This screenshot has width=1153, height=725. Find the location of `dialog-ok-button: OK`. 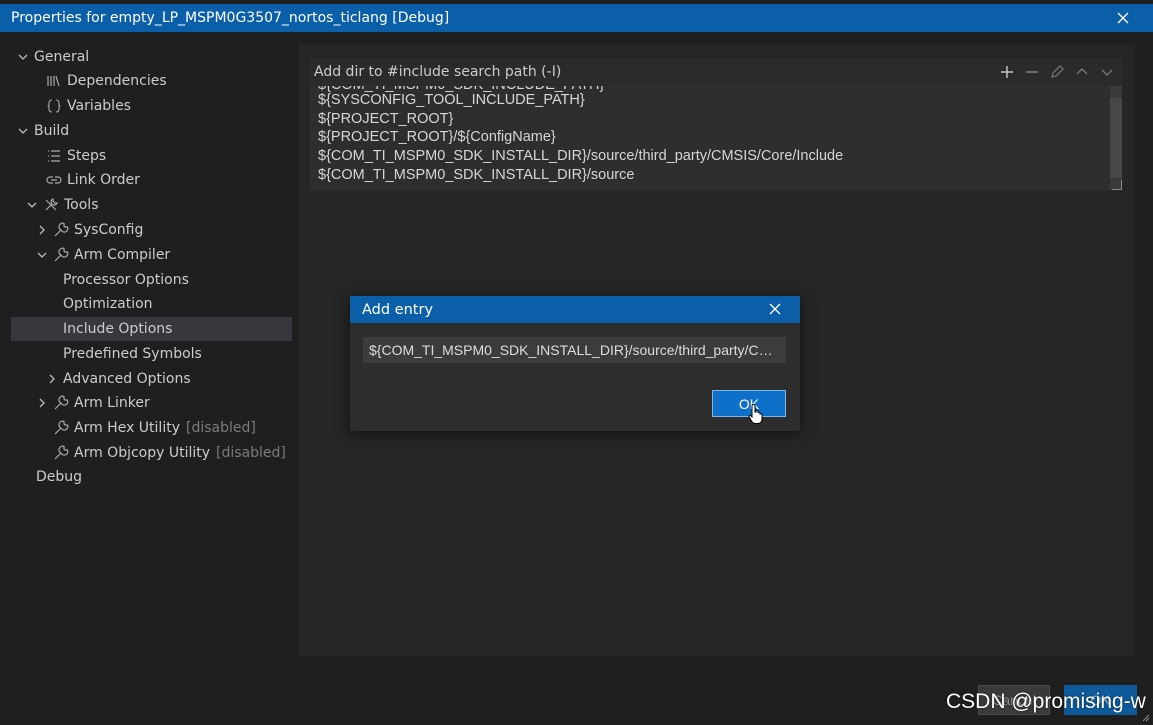

dialog-ok-button: OK is located at coordinates (749, 403).